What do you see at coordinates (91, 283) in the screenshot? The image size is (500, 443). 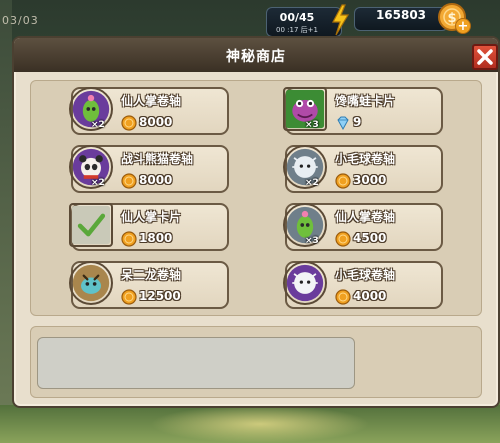 I see `dragon-scroll-icon` at bounding box center [91, 283].